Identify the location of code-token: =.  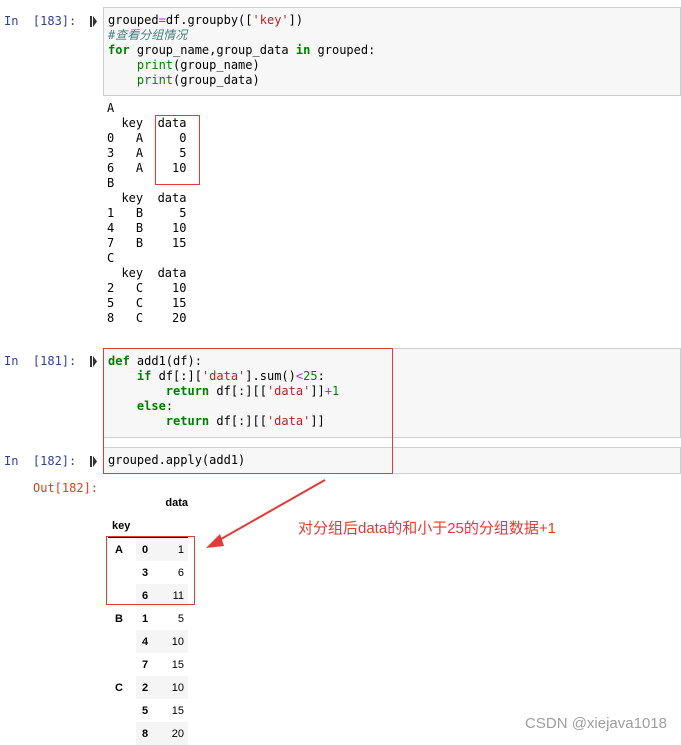
(162, 20).